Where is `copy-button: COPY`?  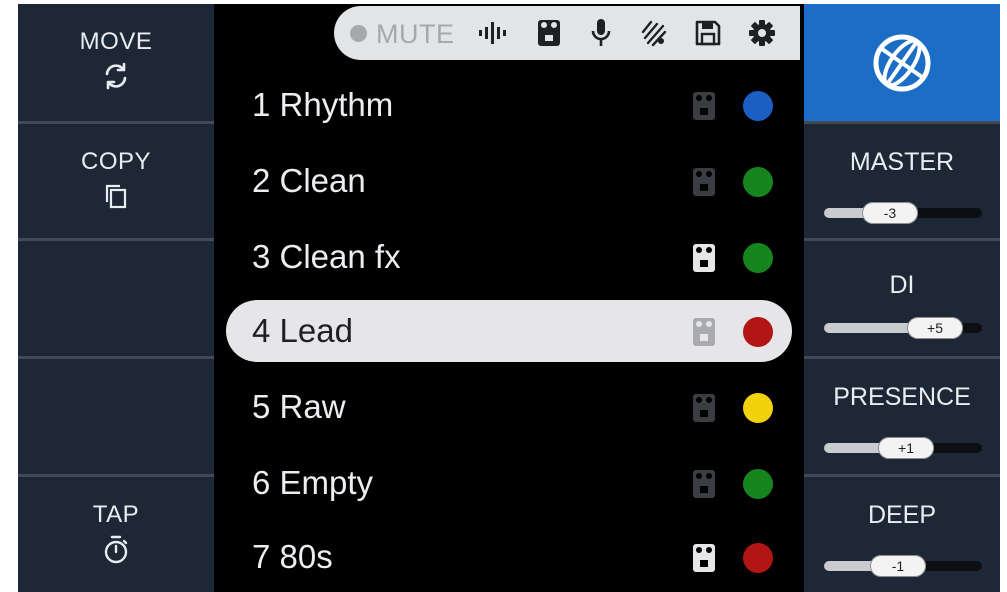
copy-button: COPY is located at coordinates (116, 181).